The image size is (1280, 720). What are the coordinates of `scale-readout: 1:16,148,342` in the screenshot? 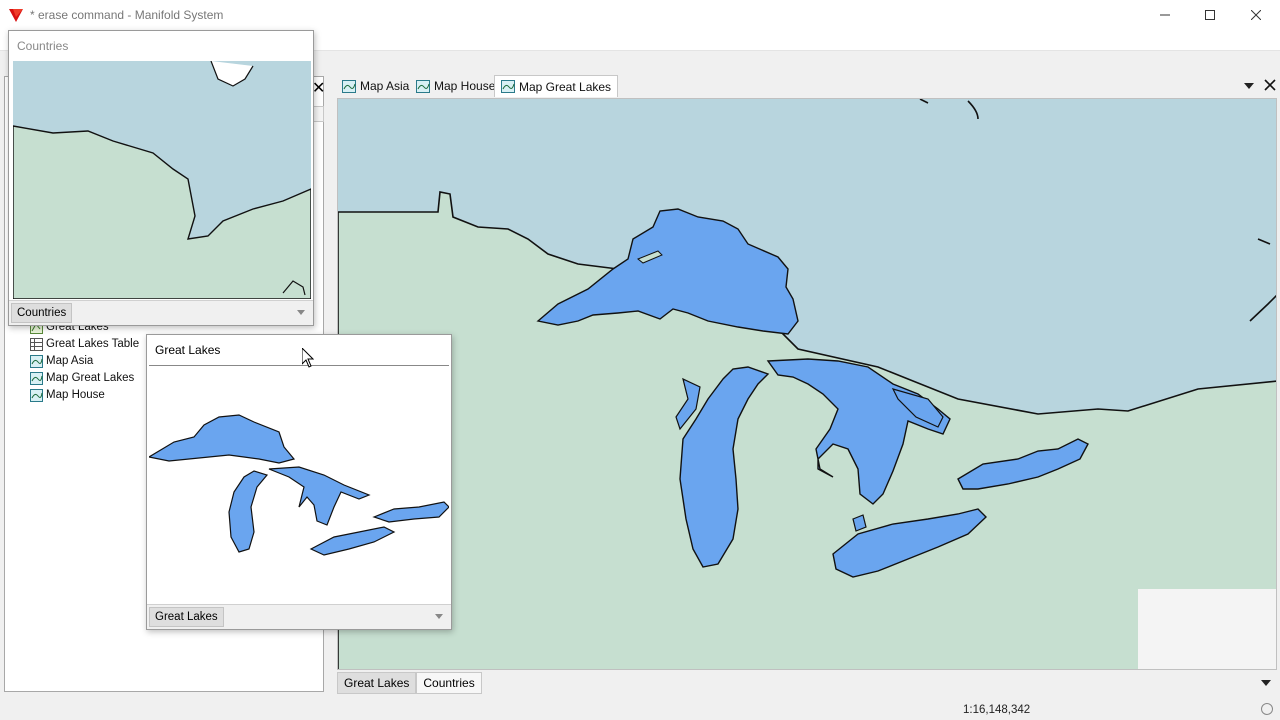 It's located at (997, 710).